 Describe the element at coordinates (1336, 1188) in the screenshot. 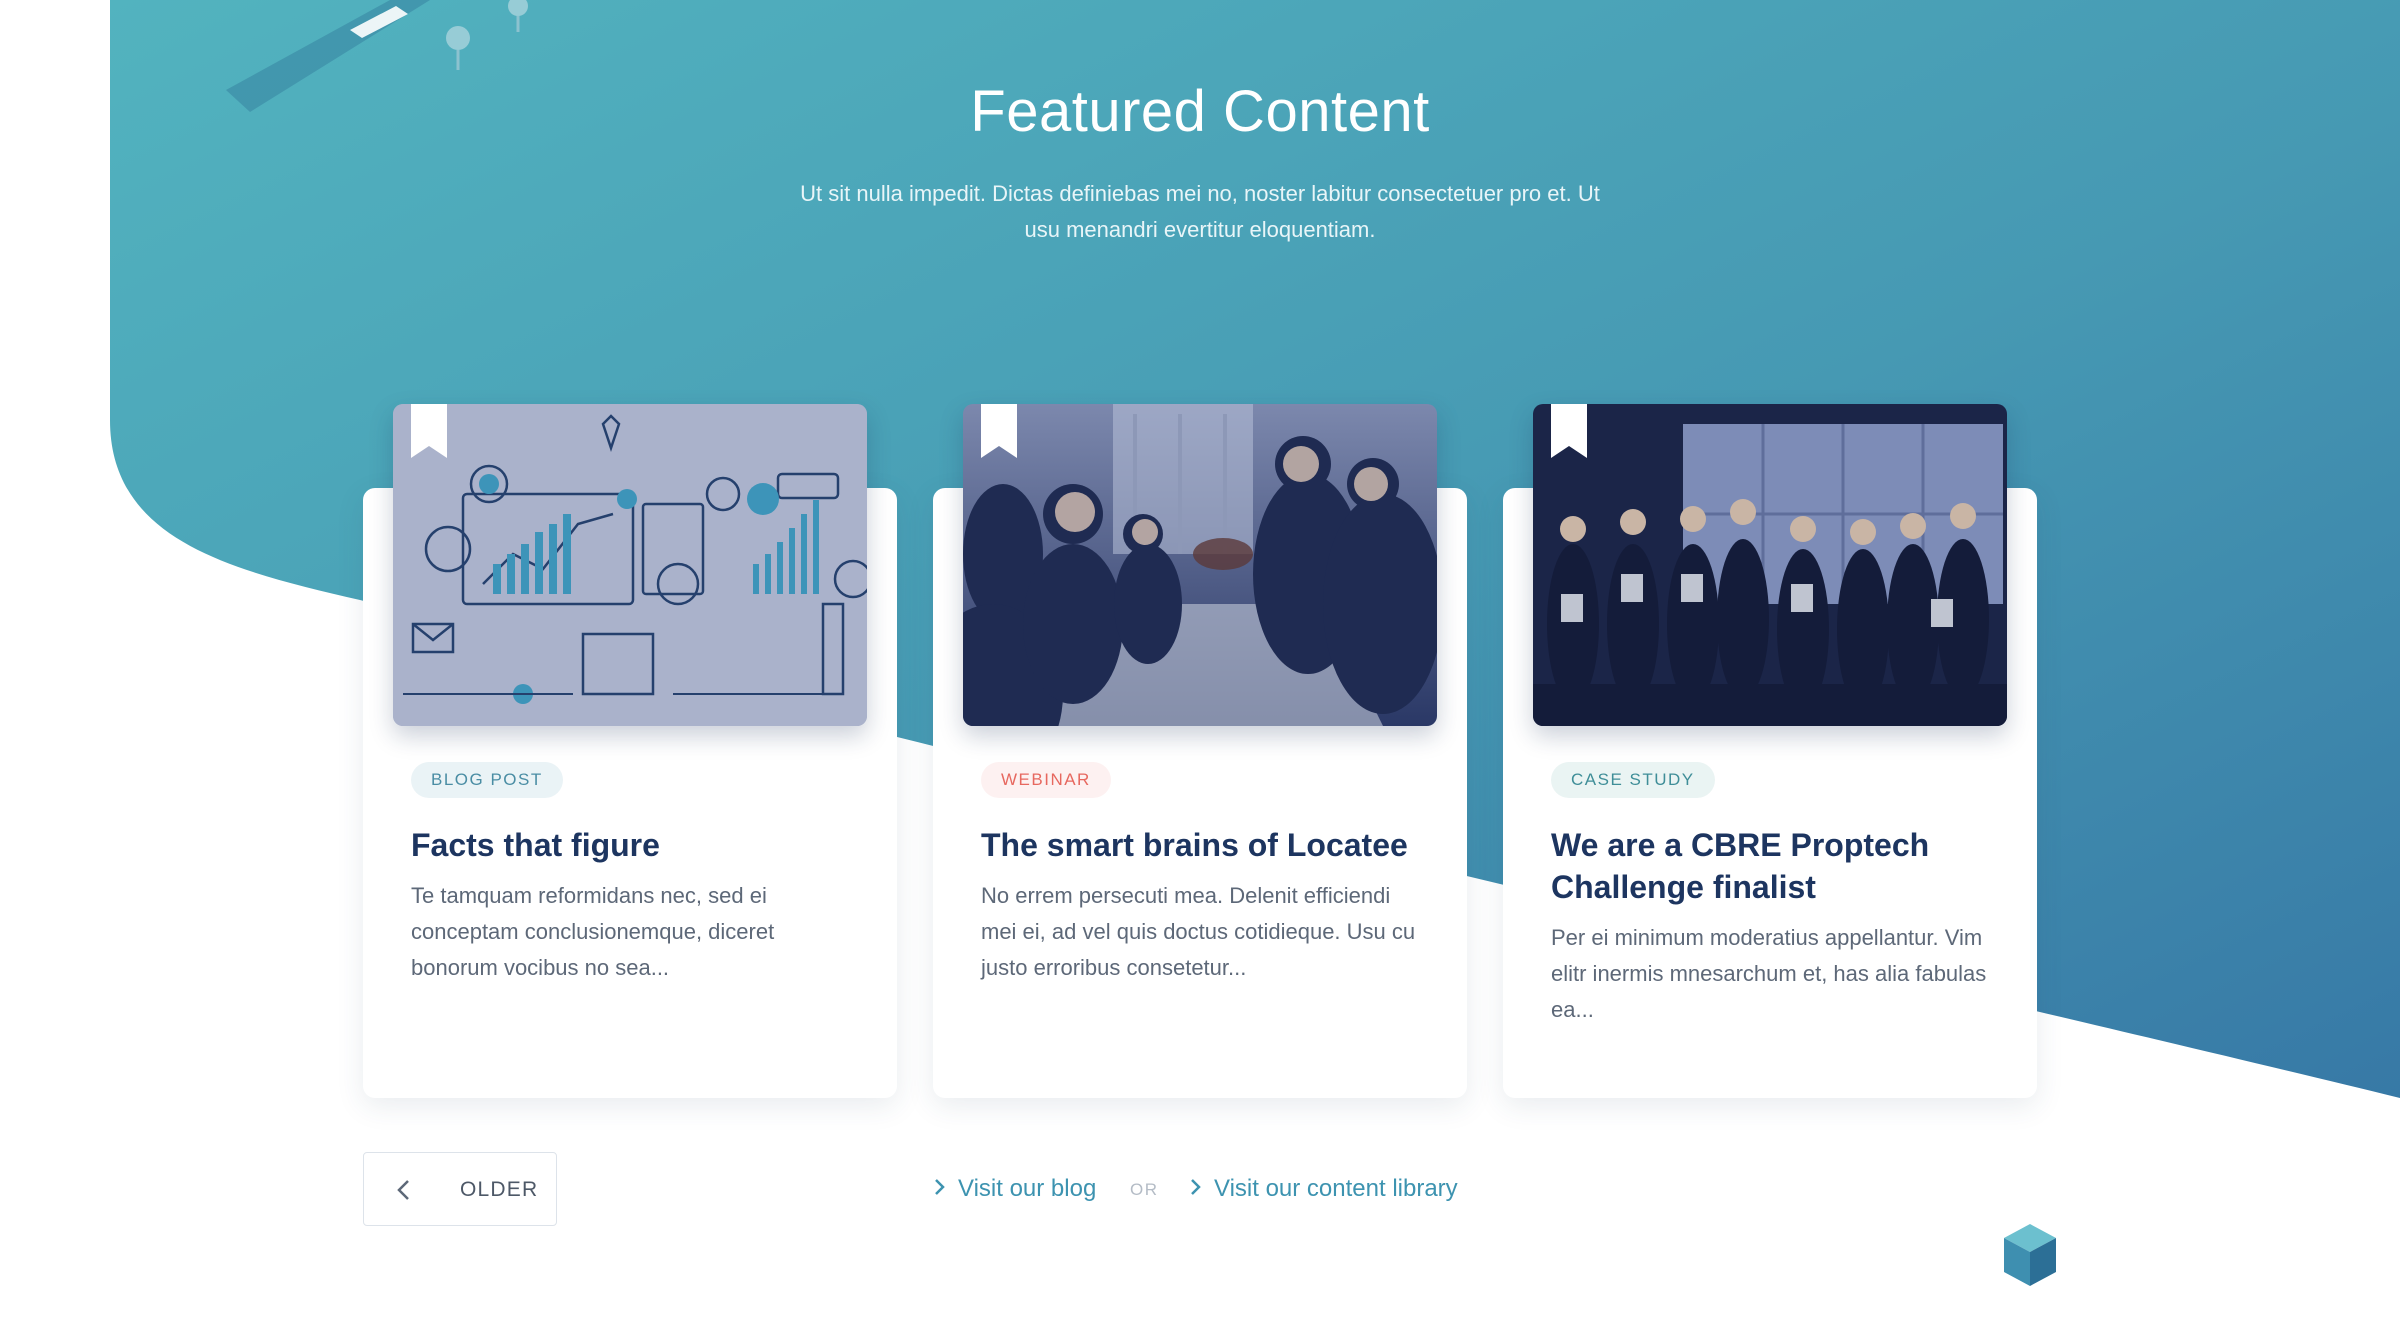

I see `visit-content-library-label: Visit our content library` at that location.